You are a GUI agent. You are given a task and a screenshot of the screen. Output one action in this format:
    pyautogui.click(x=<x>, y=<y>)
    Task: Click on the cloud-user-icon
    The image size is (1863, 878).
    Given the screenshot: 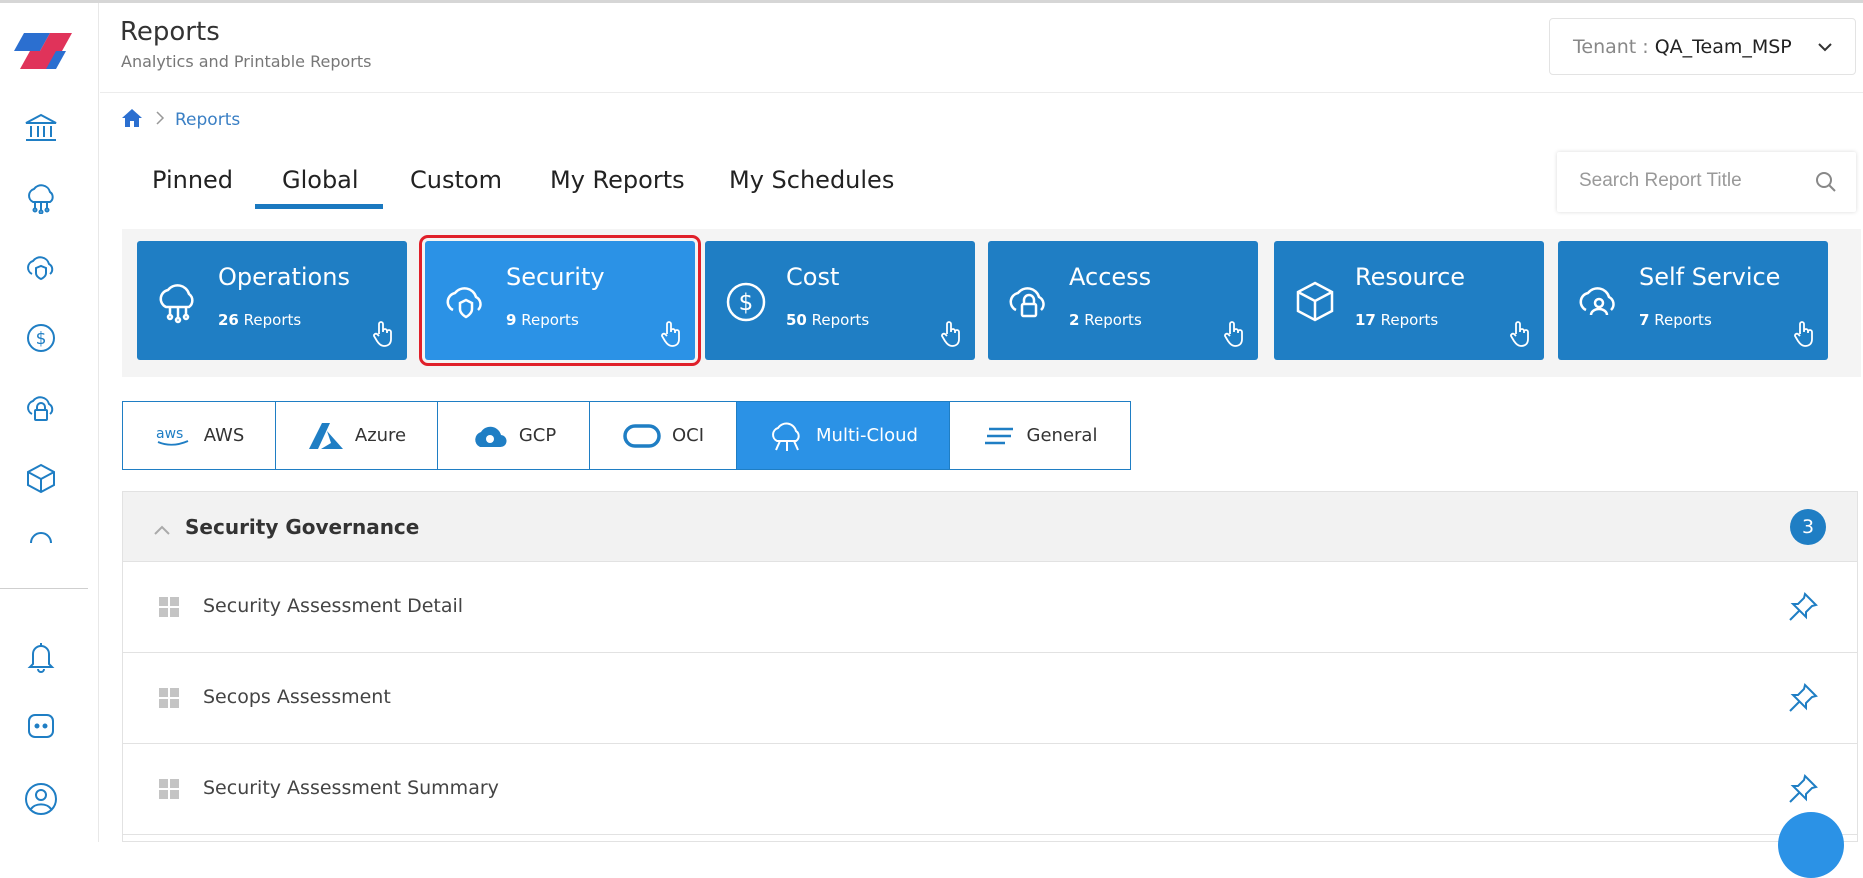 What is the action you would take?
    pyautogui.click(x=1599, y=302)
    